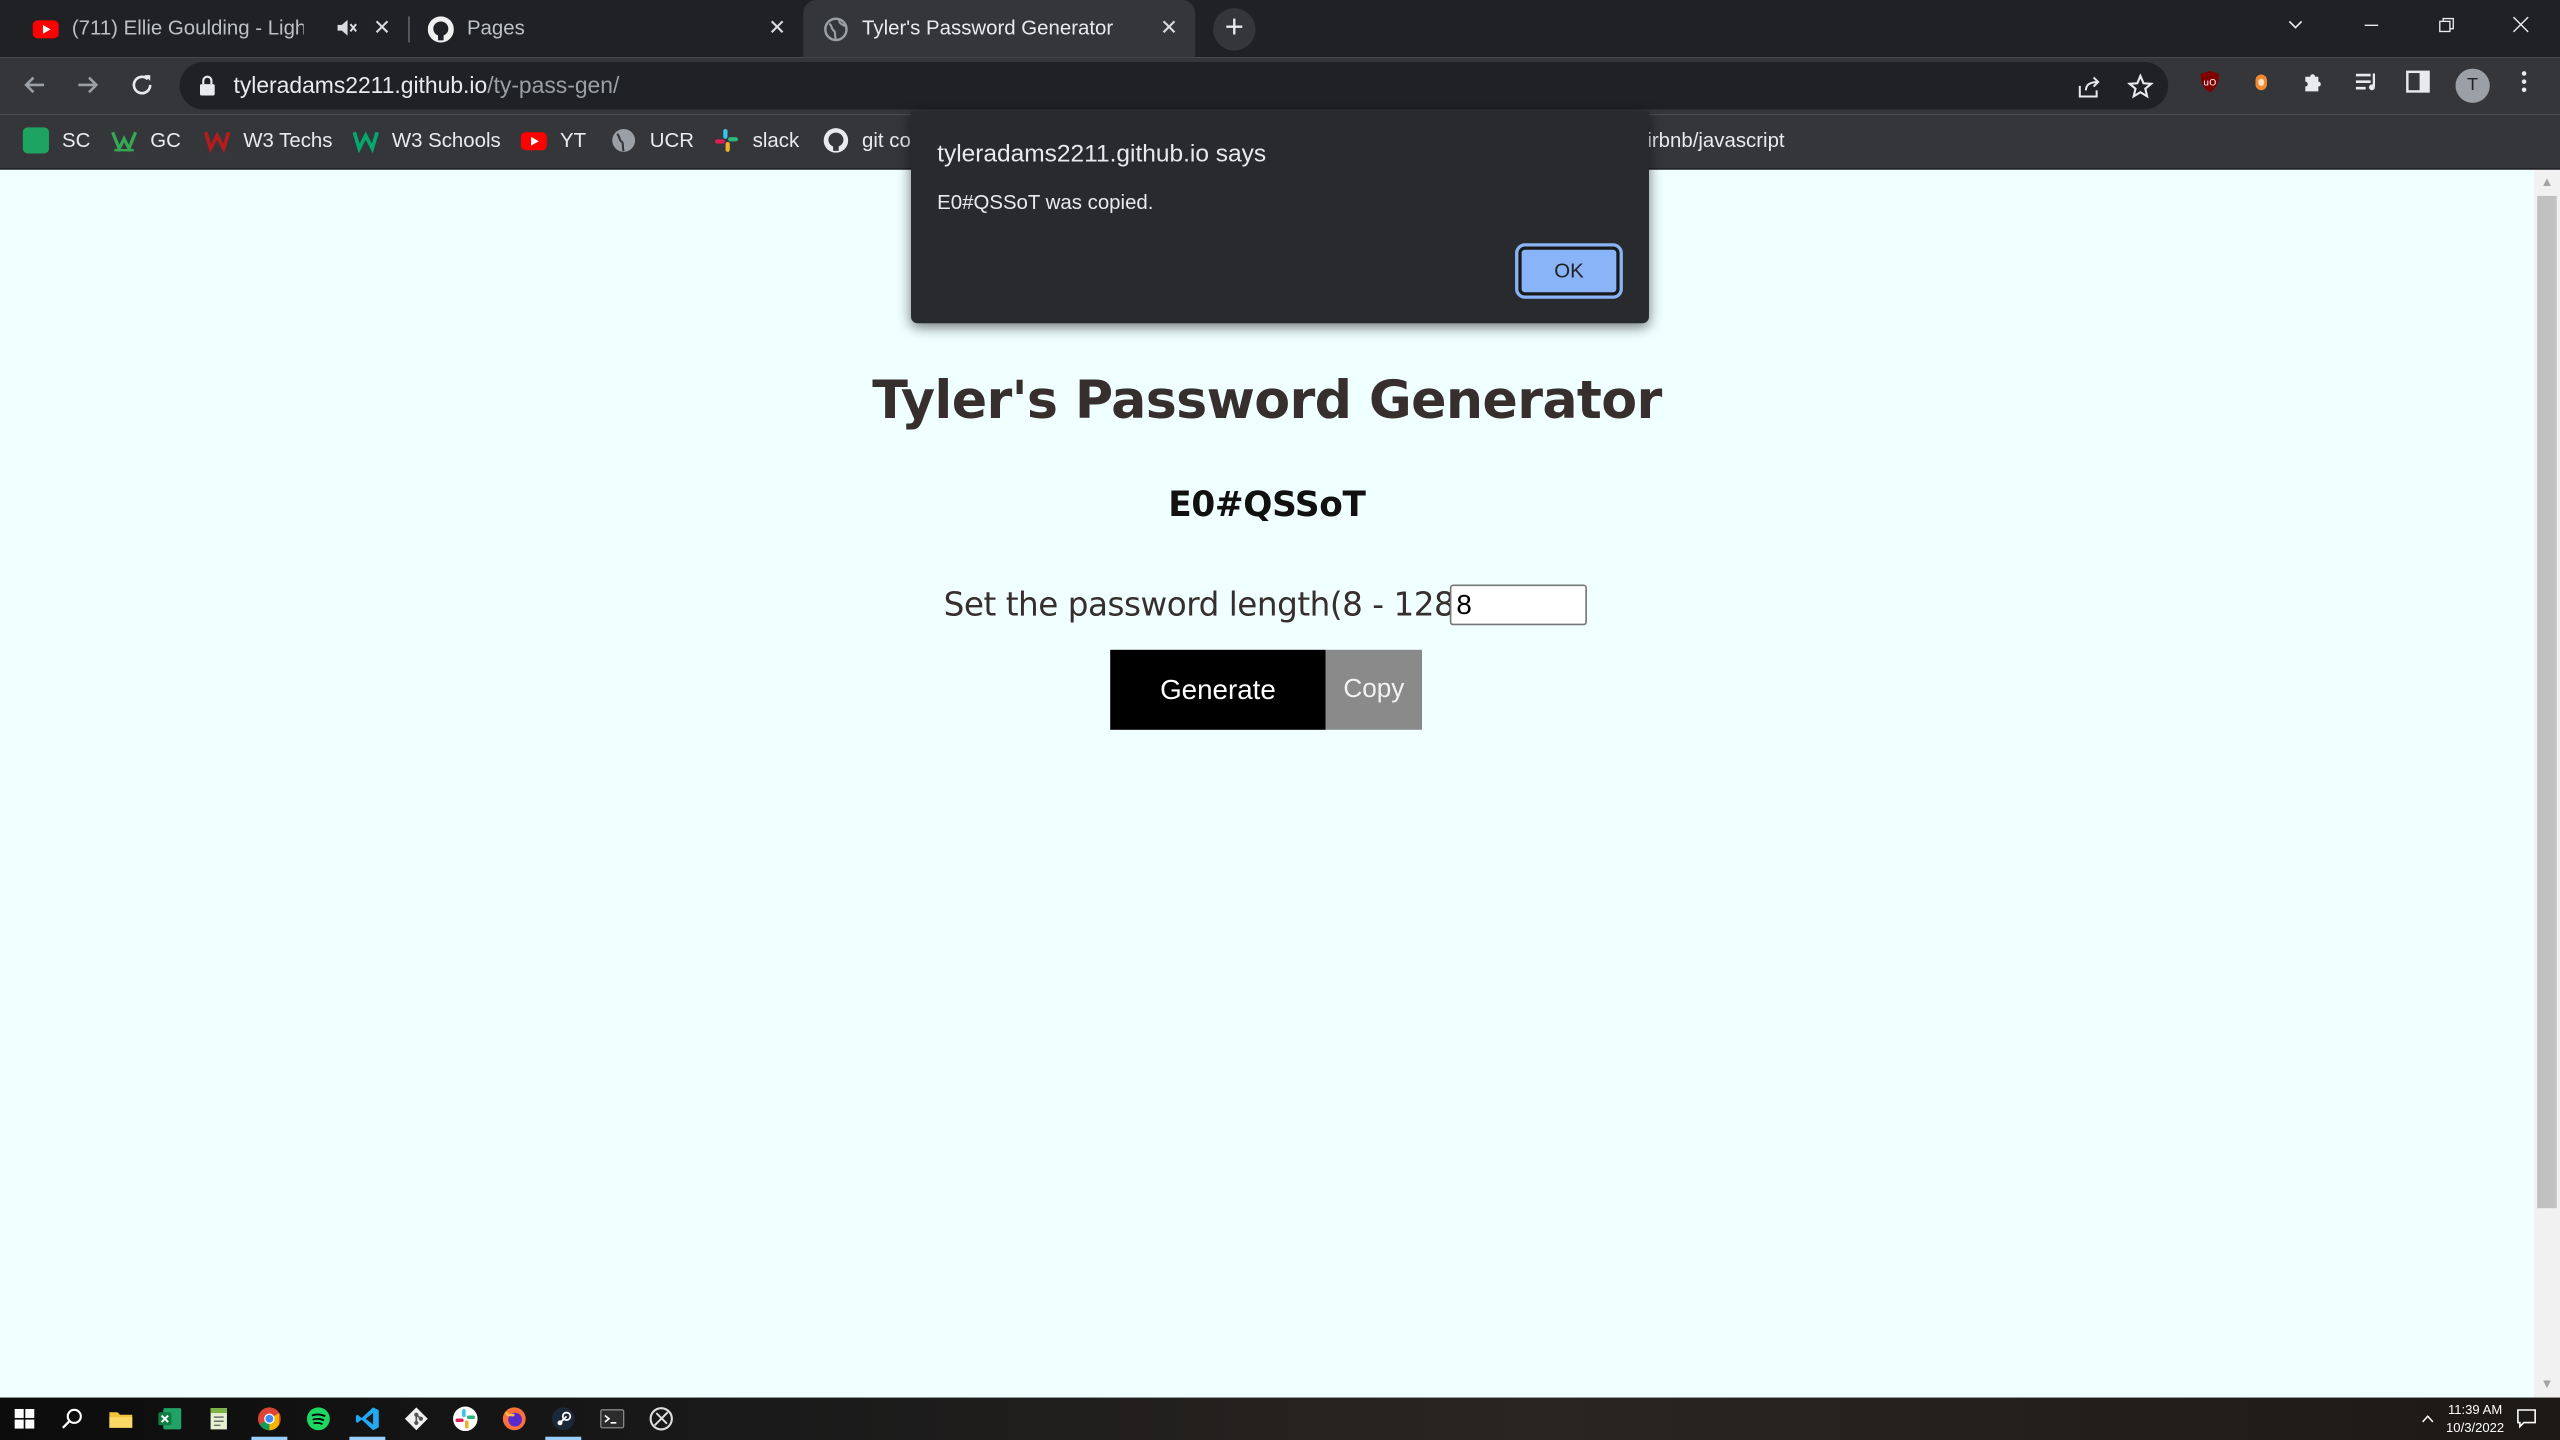 This screenshot has height=1440, width=2560. What do you see at coordinates (661, 1419) in the screenshot?
I see `snipping-tool-icon` at bounding box center [661, 1419].